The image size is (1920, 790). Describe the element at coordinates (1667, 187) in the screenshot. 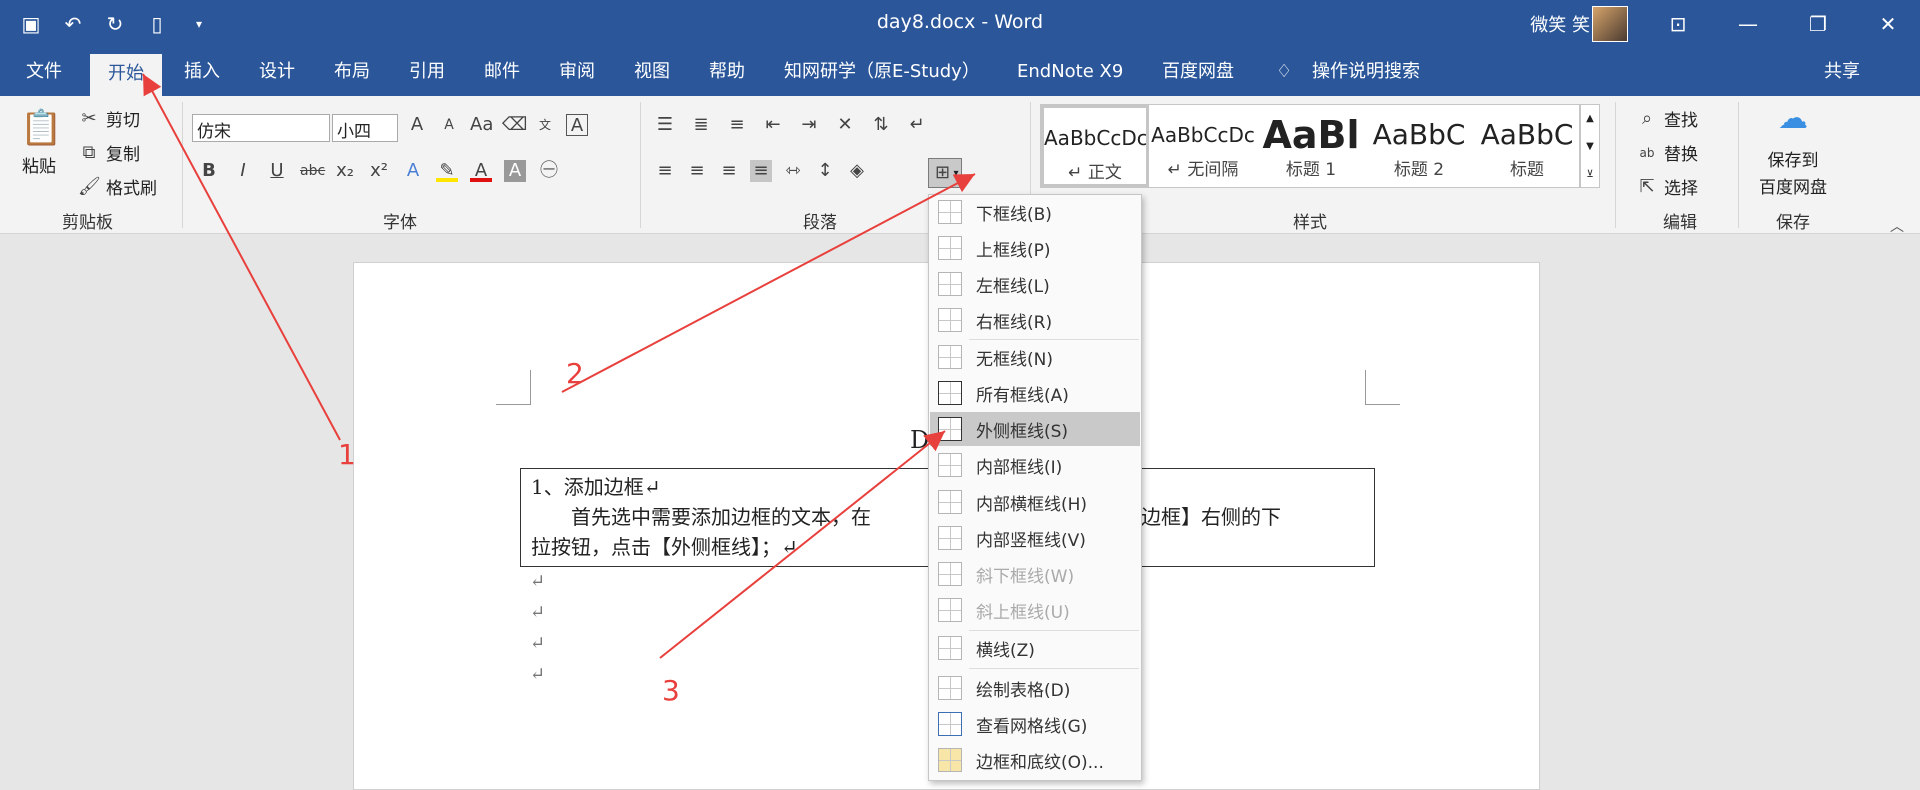

I see `select-button: ⇱ 选择` at that location.